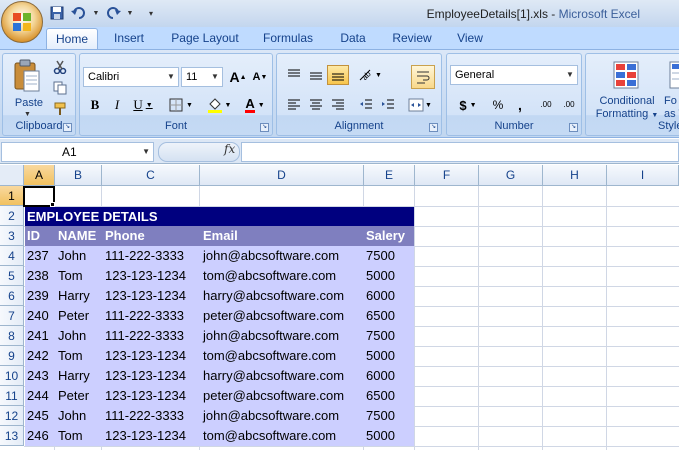 The height and width of the screenshot is (450, 679). Describe the element at coordinates (38, 376) in the screenshot. I see `cell-id: 243` at that location.